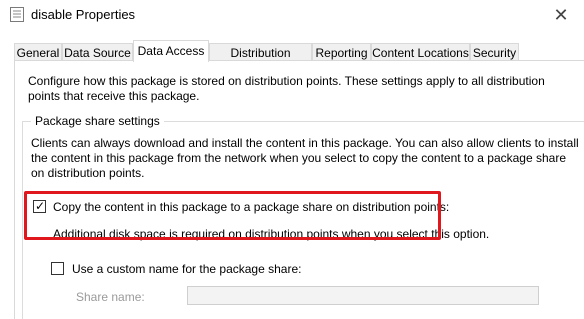 This screenshot has width=584, height=319. I want to click on package-share-group-label: Package share settings, so click(97, 121).